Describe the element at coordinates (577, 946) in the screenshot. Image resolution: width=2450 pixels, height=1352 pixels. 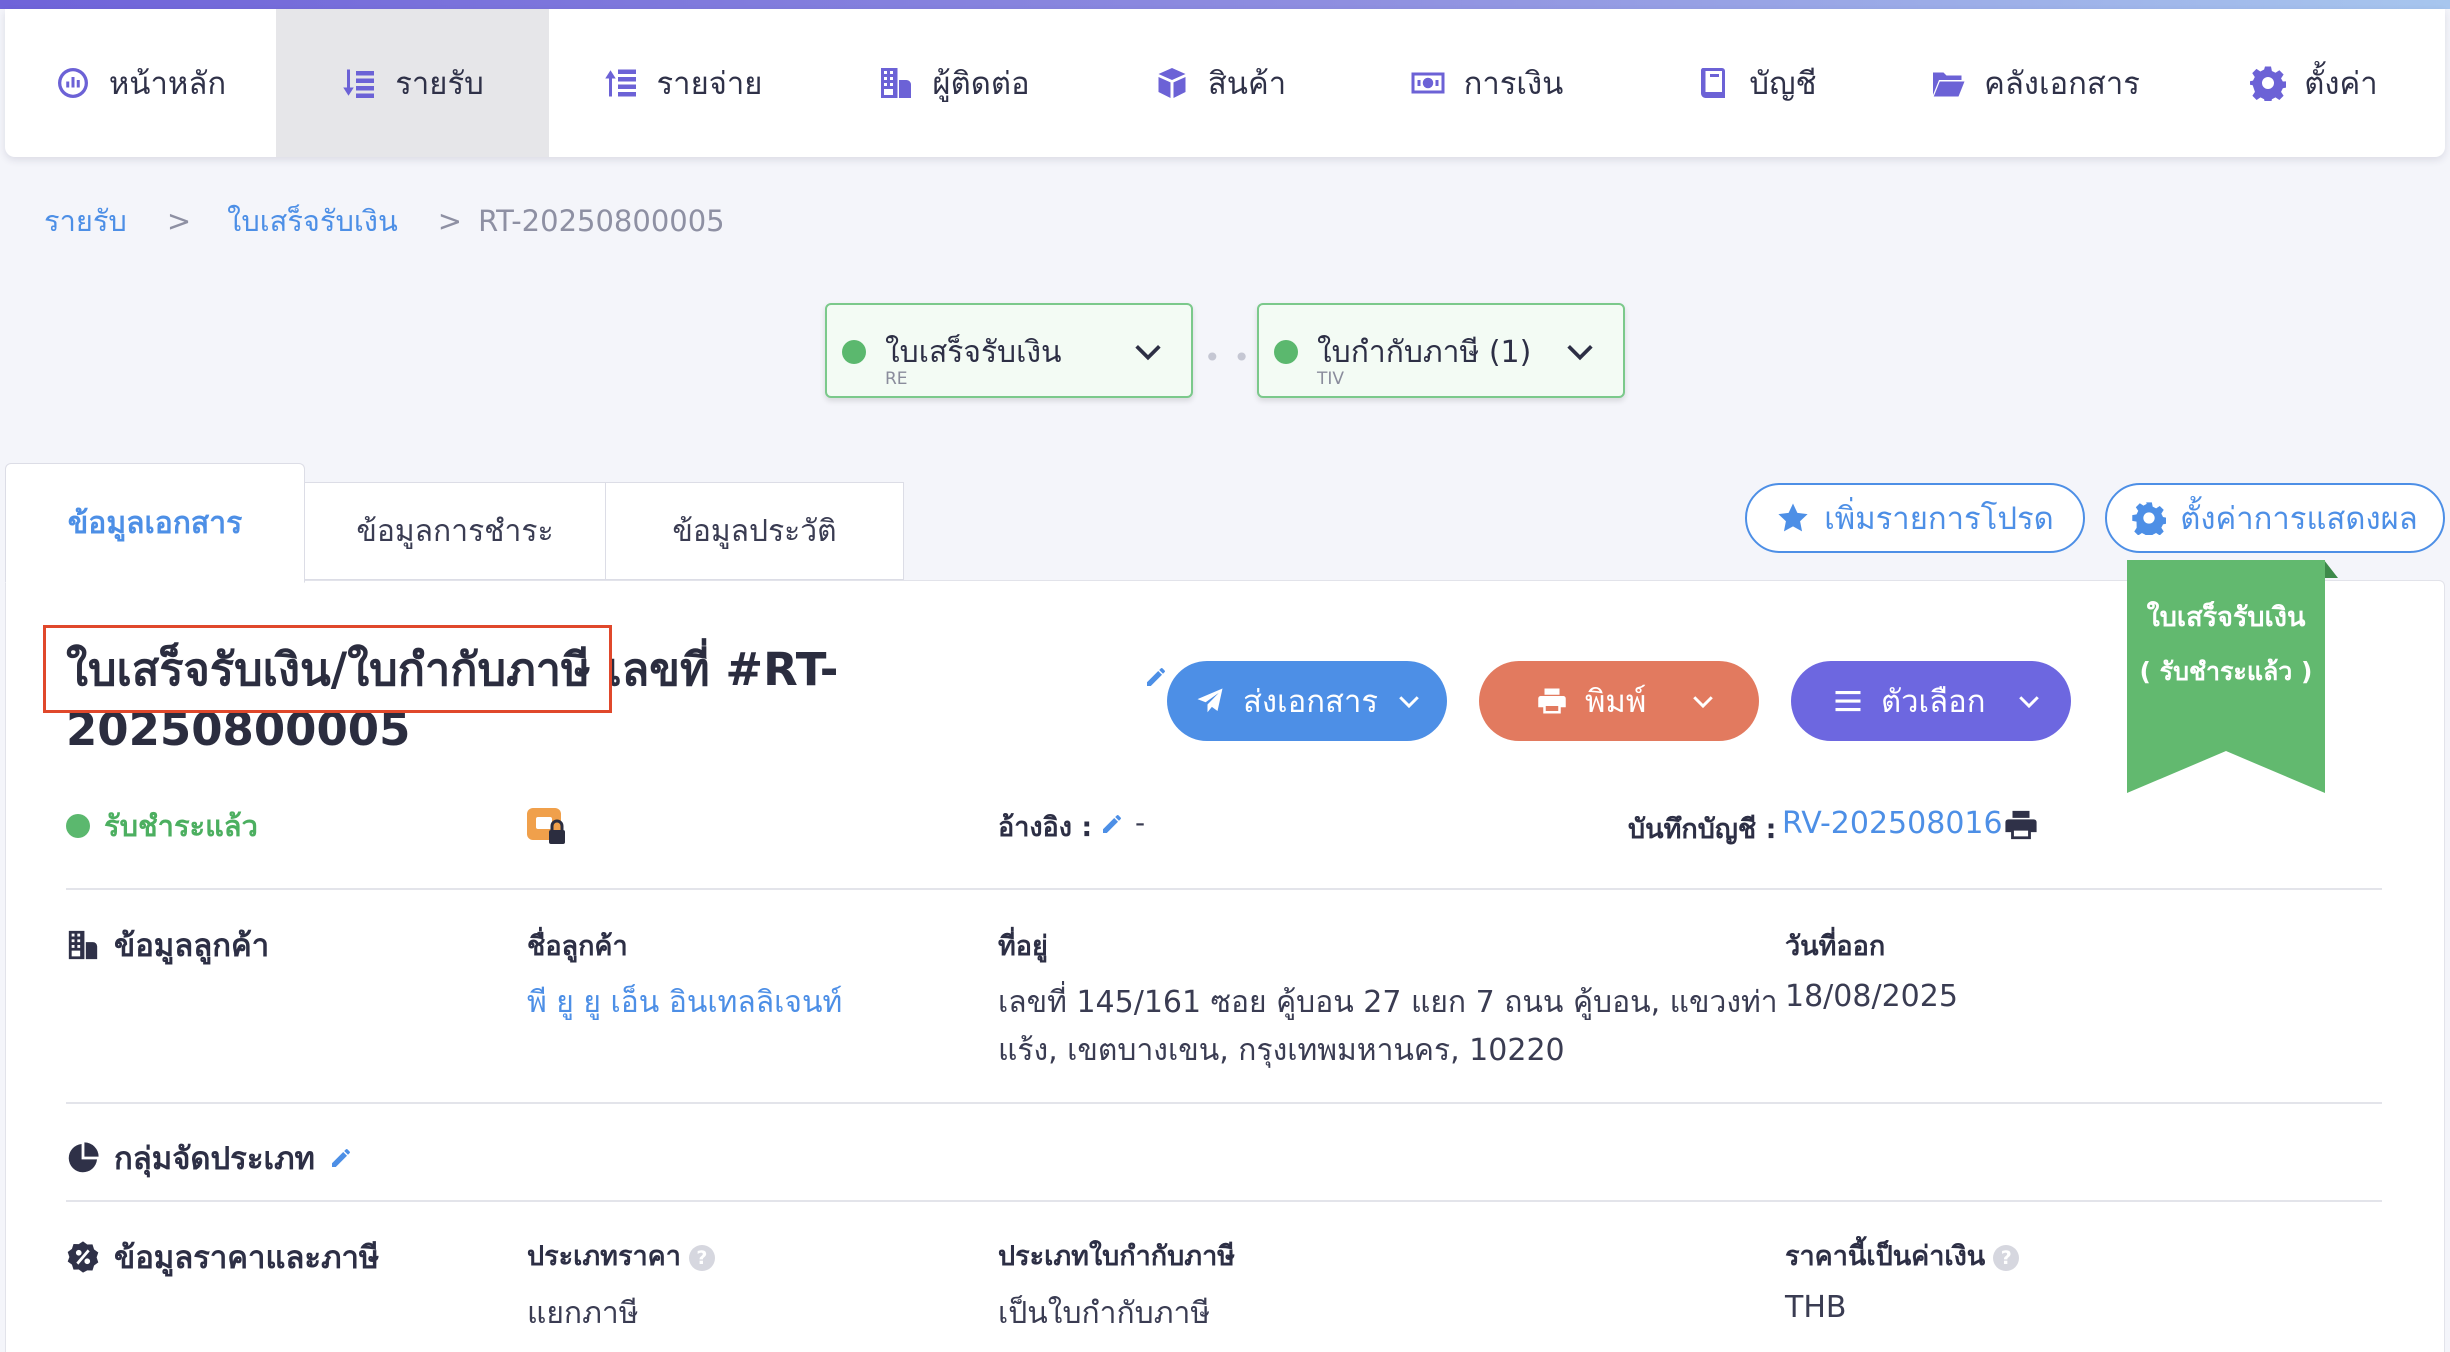
I see `customer-name-label: ชื่อลูกค้า` at that location.